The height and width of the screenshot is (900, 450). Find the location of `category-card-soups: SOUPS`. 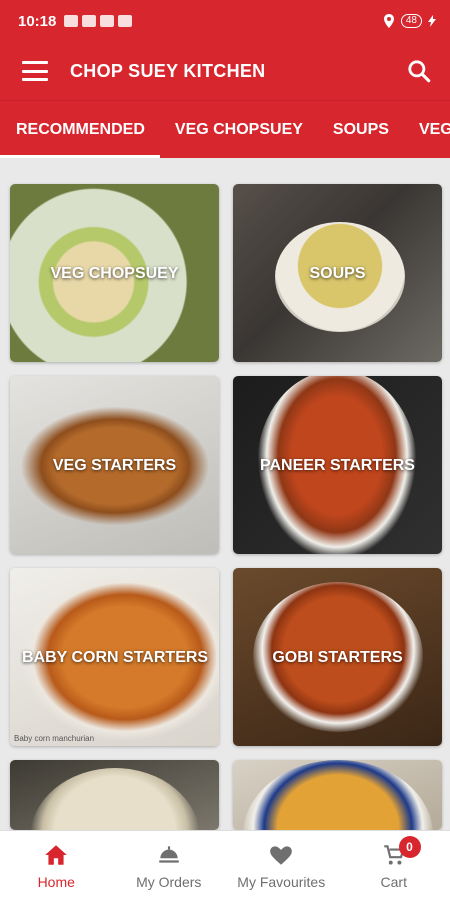

category-card-soups: SOUPS is located at coordinates (337, 273).